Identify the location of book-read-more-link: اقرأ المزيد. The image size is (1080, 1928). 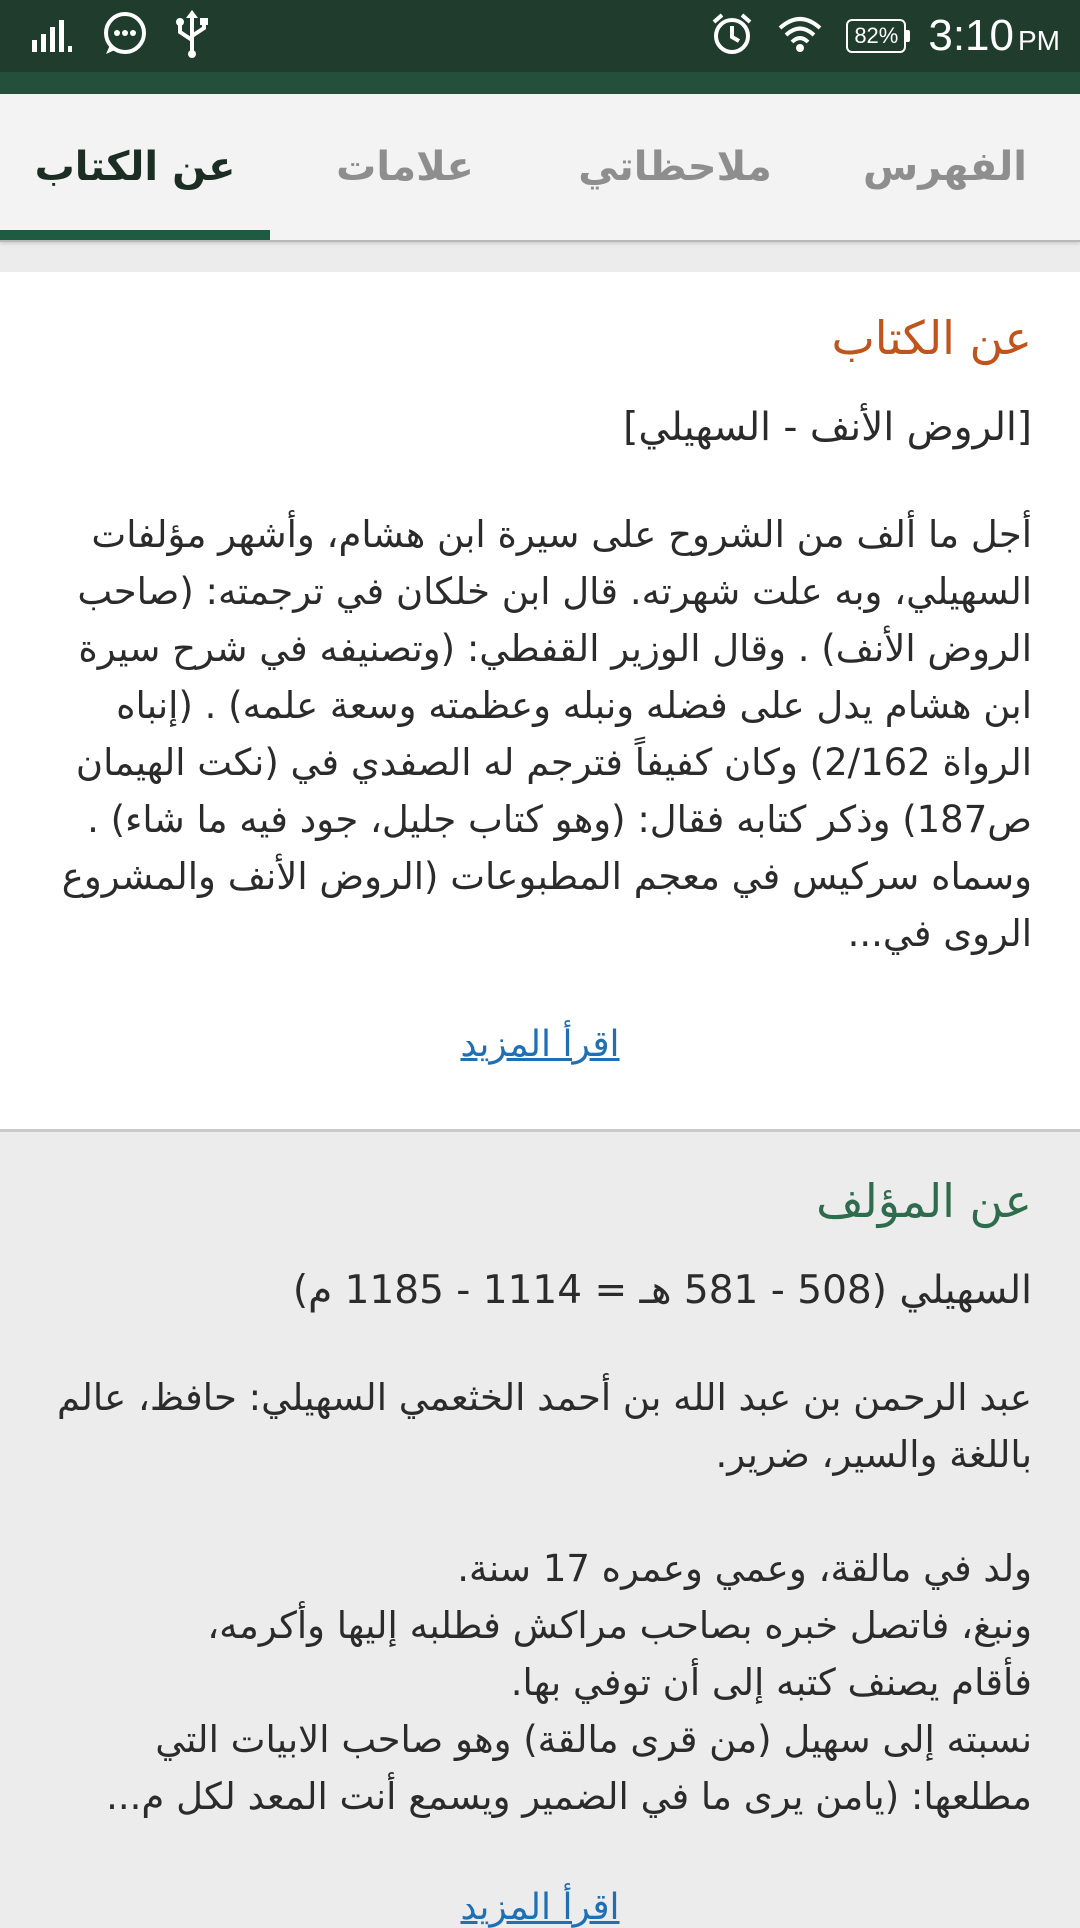
(540, 1044).